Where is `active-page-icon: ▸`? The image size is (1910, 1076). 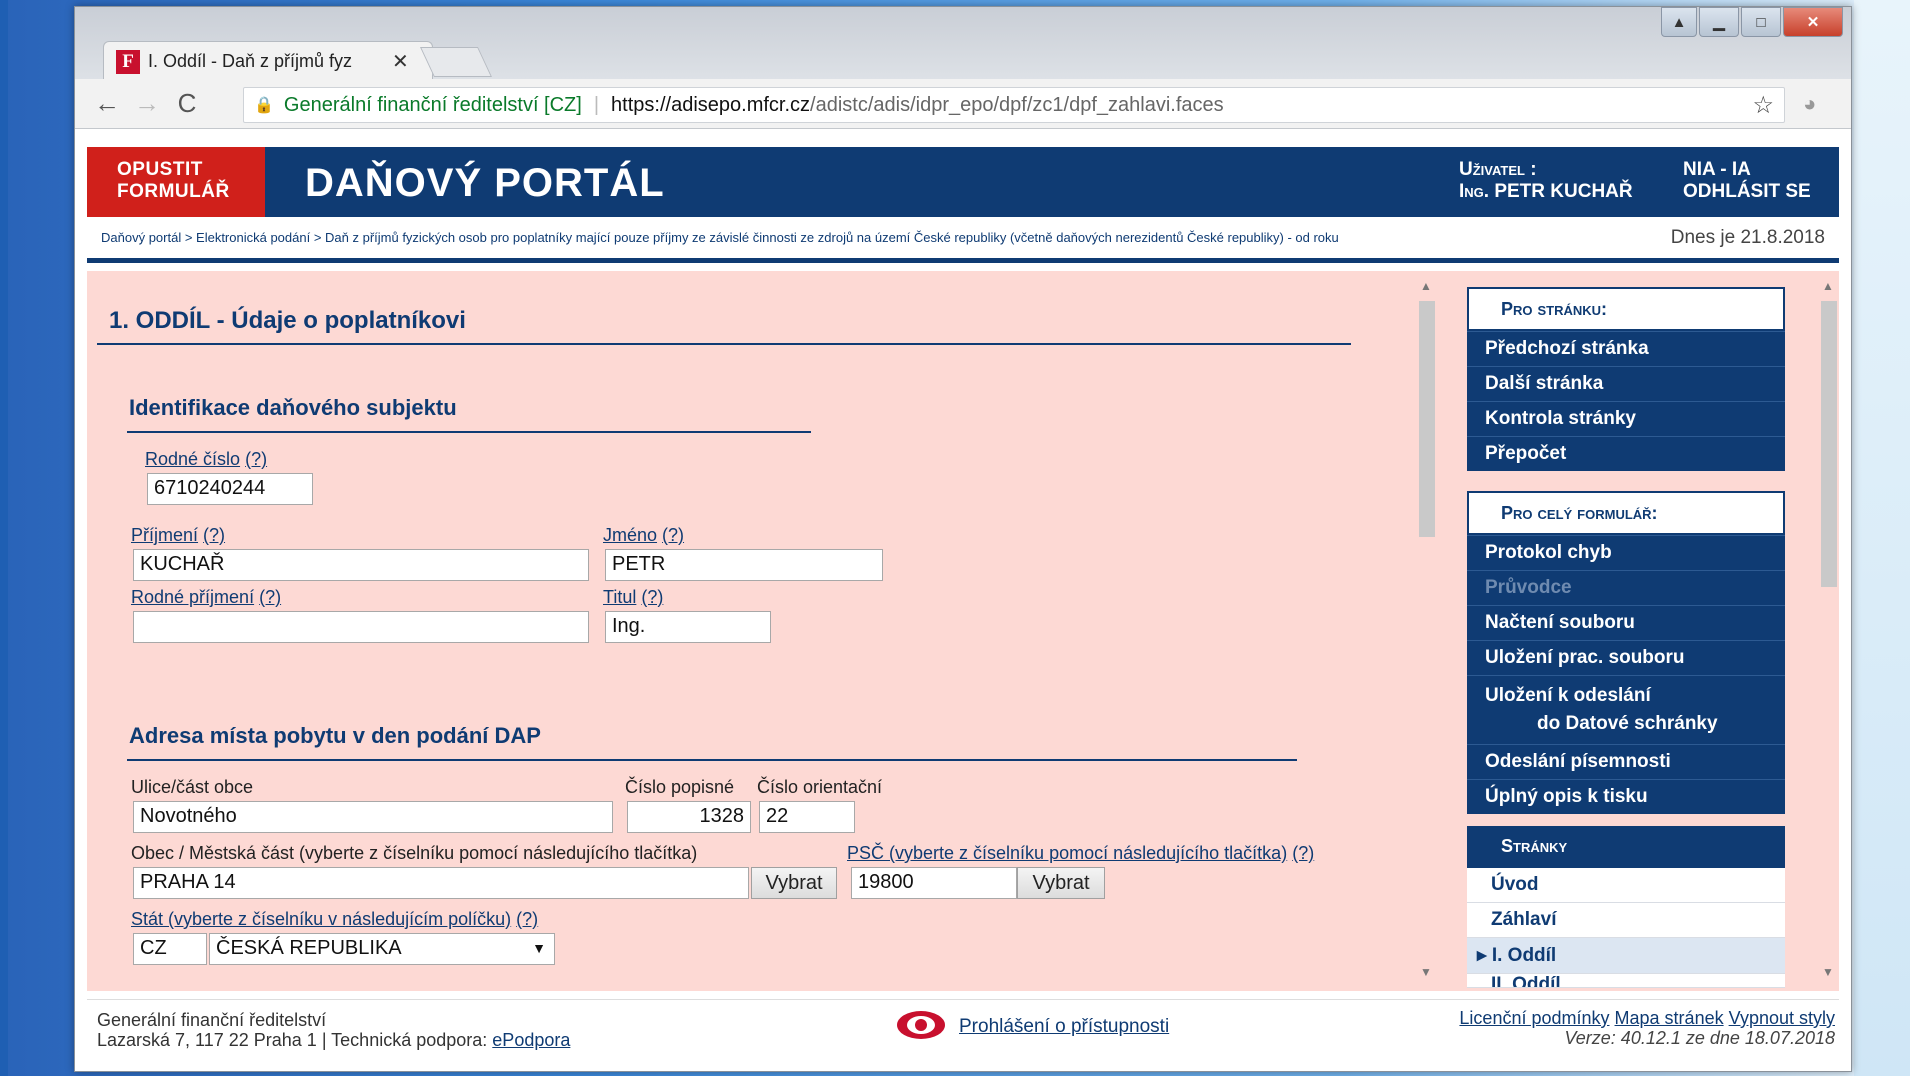
active-page-icon: ▸ is located at coordinates (1484, 955).